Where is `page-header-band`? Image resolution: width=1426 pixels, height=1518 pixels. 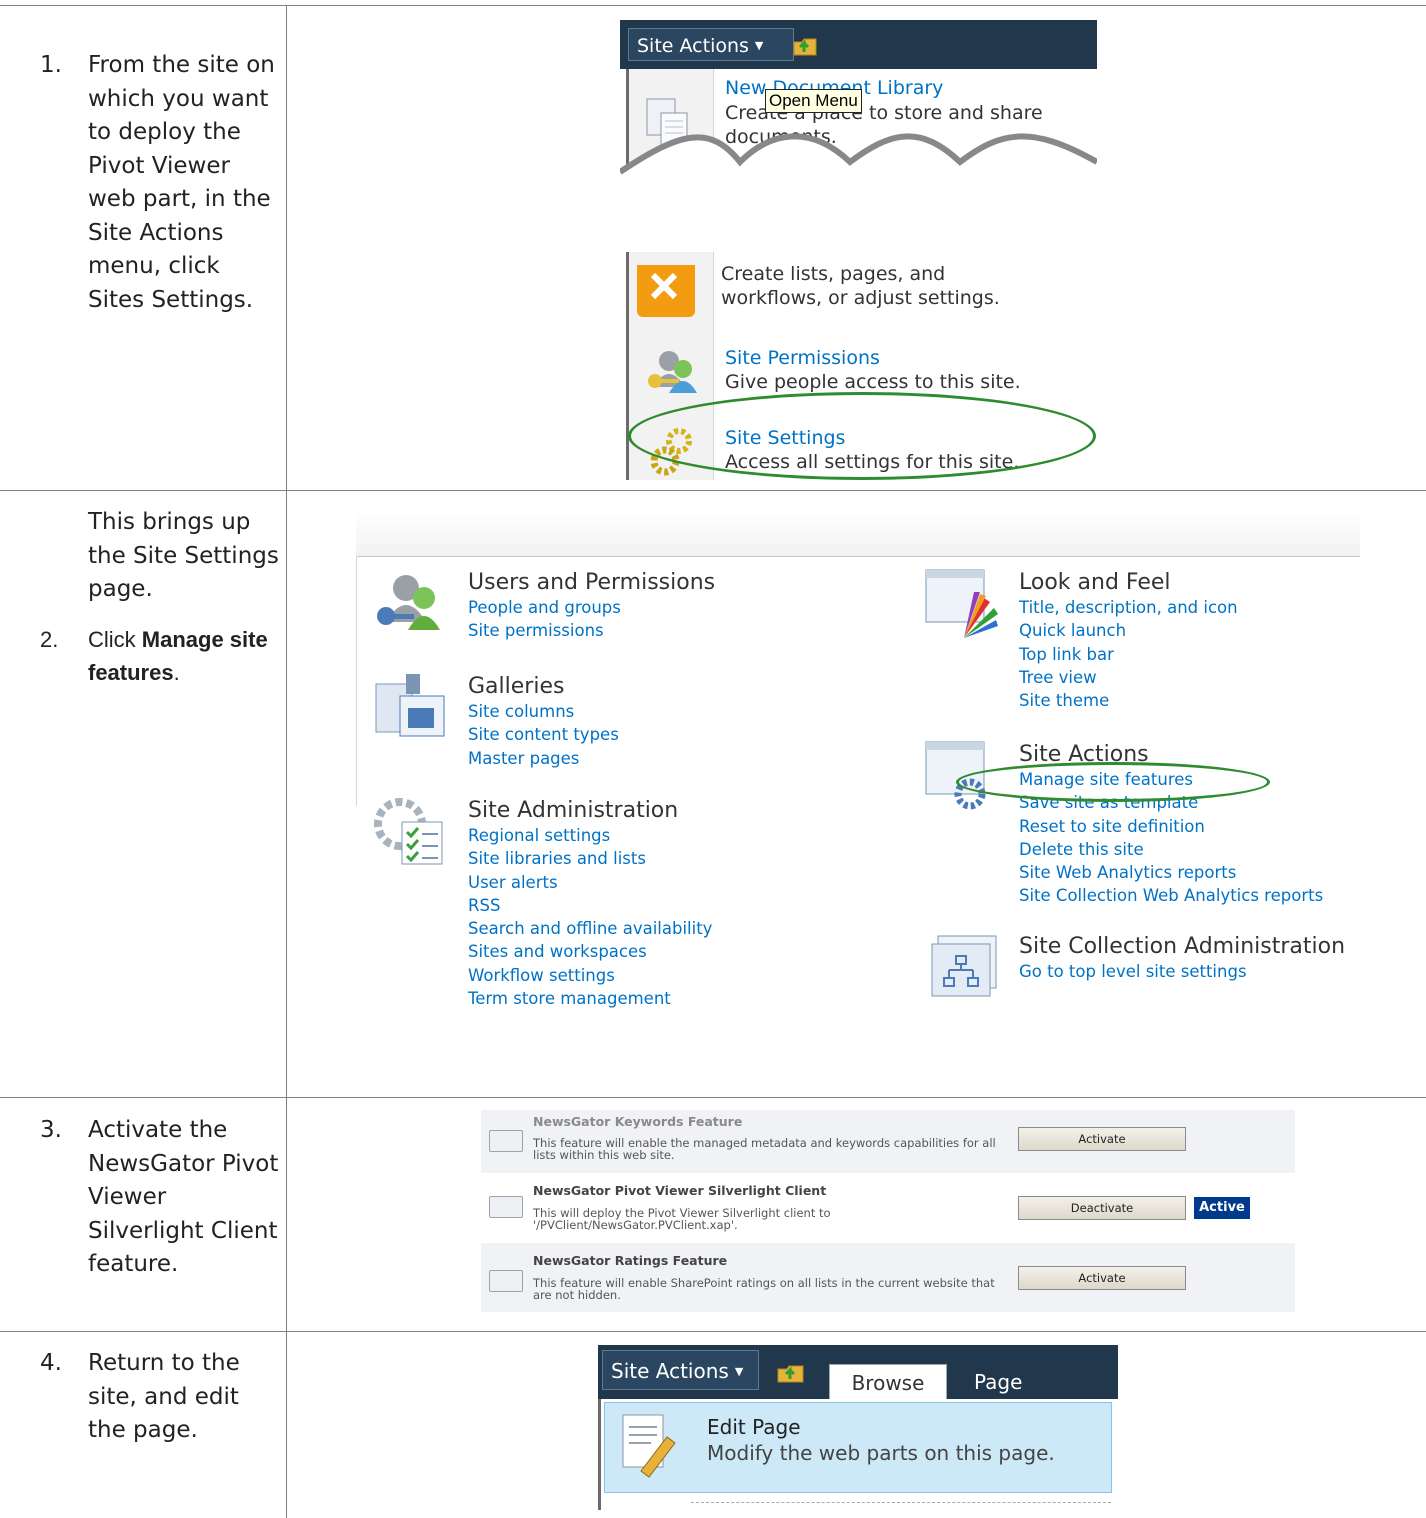 page-header-band is located at coordinates (858, 533).